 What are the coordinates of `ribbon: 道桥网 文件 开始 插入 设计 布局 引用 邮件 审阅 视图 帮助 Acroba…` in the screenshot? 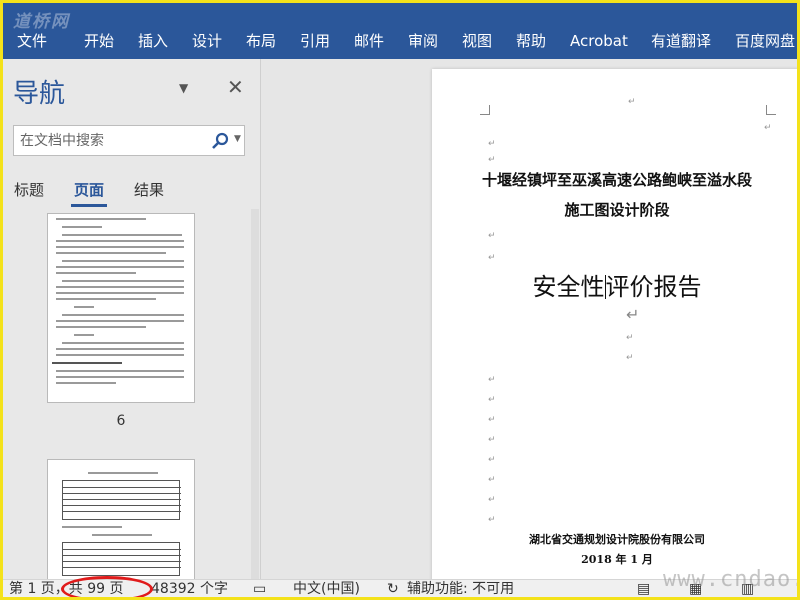 It's located at (400, 31).